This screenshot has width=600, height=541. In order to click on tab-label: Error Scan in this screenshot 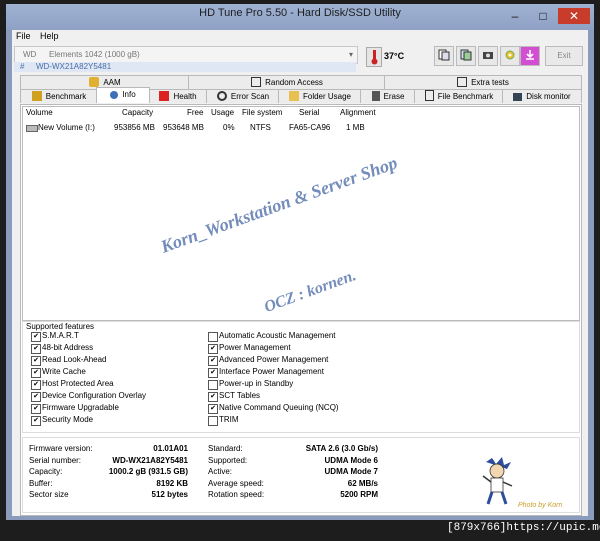, I will do `click(250, 96)`.